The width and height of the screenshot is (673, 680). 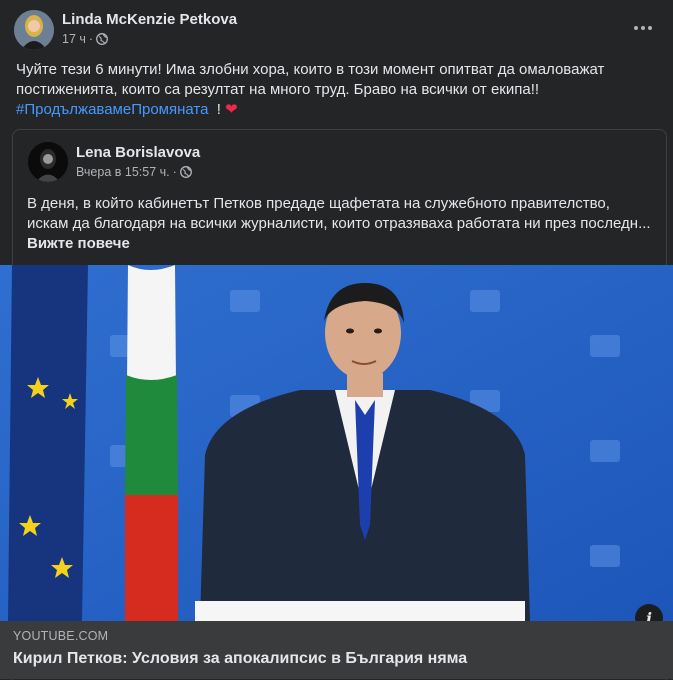 What do you see at coordinates (218, 109) in the screenshot?
I see `post-tail: !` at bounding box center [218, 109].